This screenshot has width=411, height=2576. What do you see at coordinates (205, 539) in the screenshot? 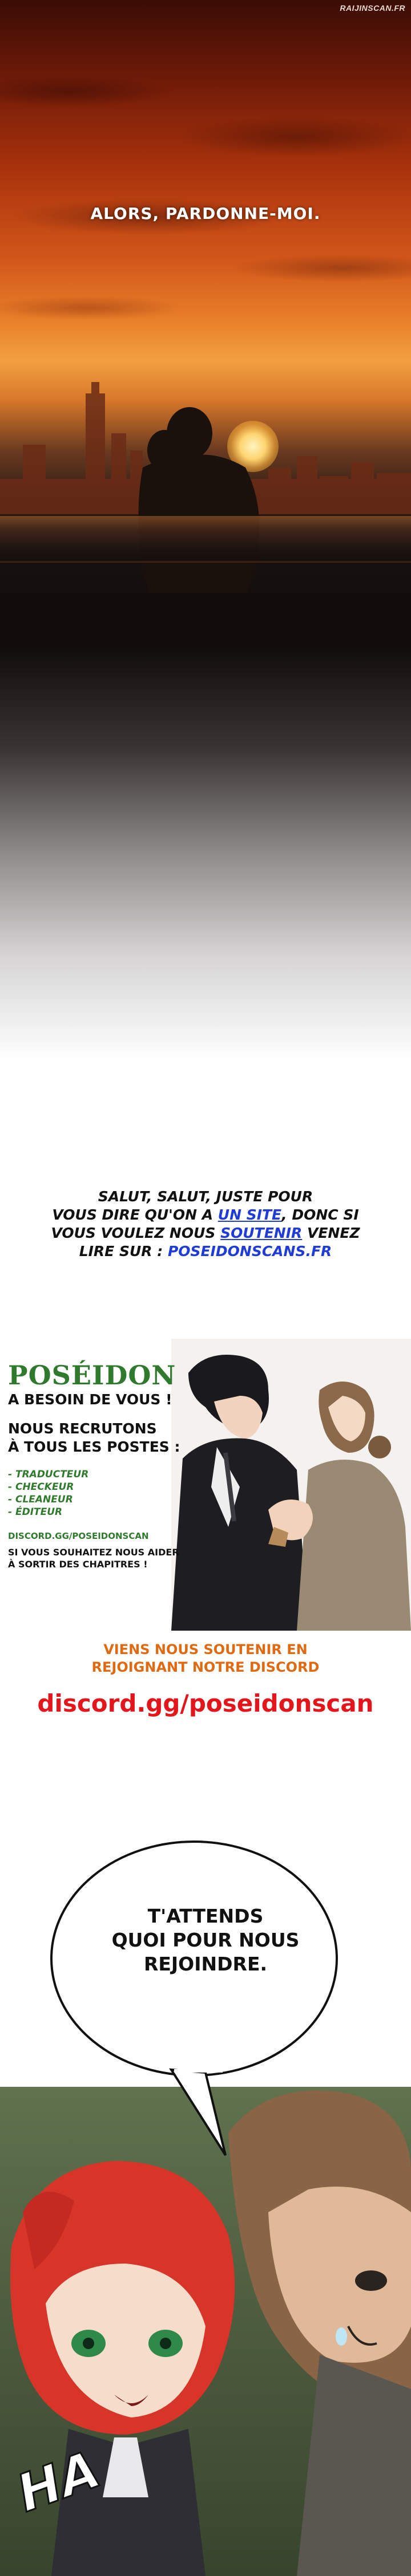
I see `river-reflection` at bounding box center [205, 539].